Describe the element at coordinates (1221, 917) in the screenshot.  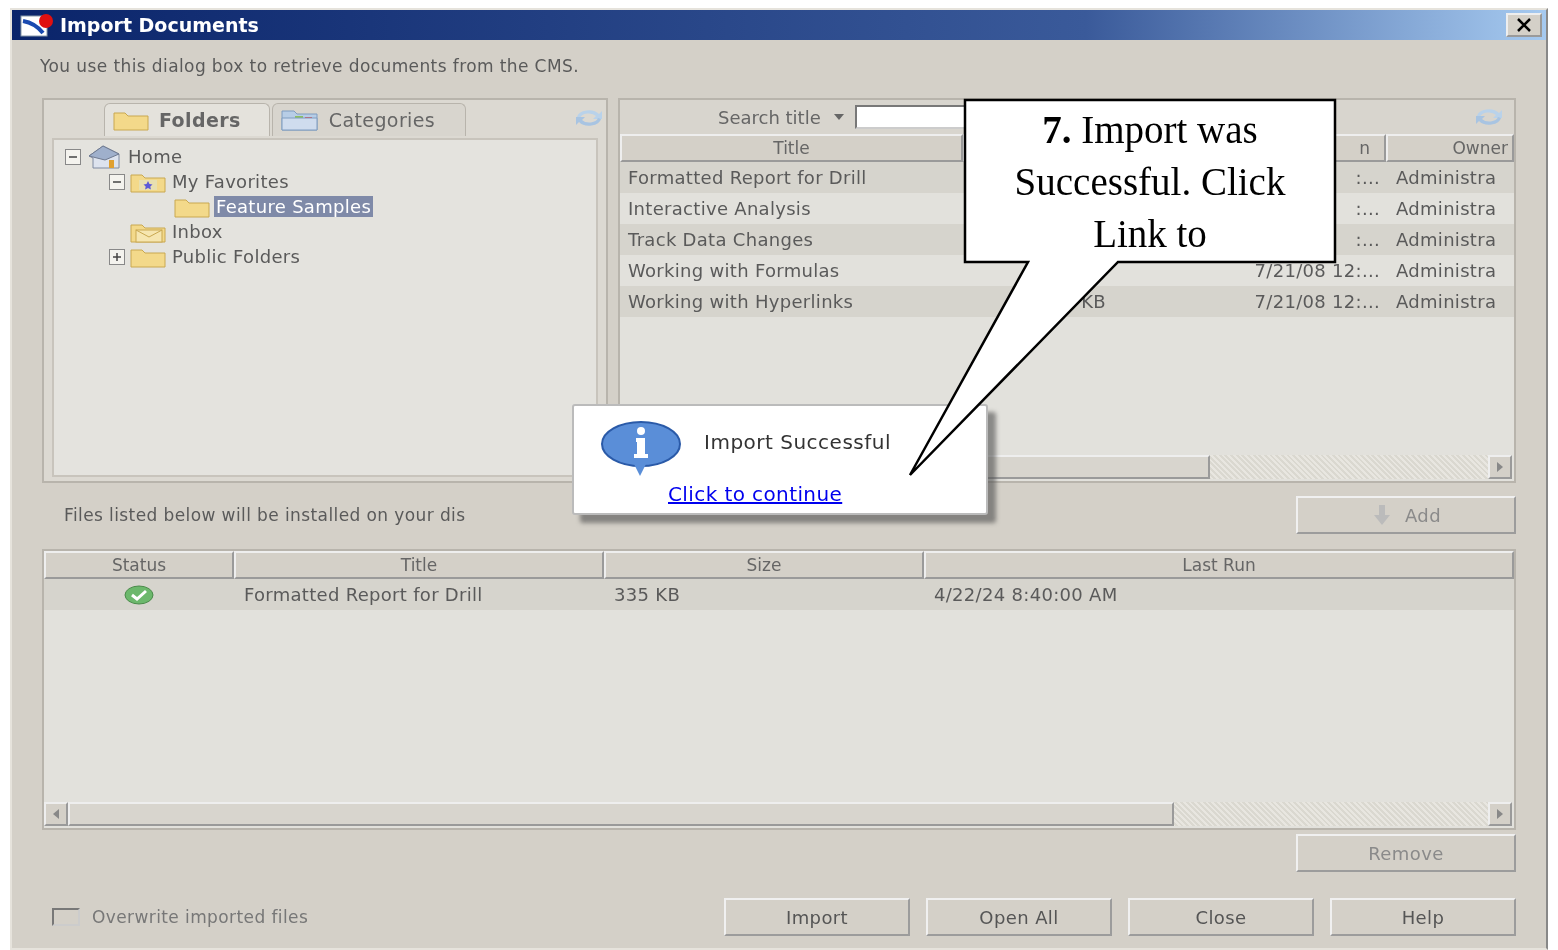
I see `dialog-button: Close` at that location.